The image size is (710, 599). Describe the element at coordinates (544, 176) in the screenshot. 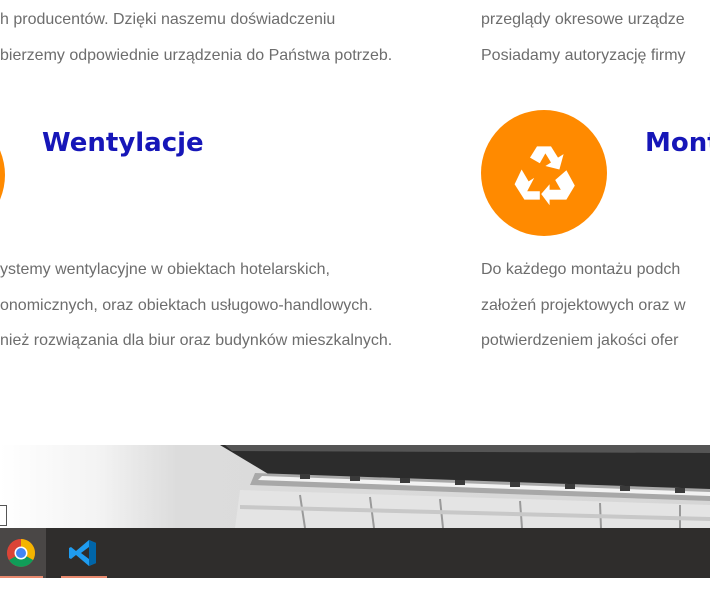

I see `recycle-icon` at that location.